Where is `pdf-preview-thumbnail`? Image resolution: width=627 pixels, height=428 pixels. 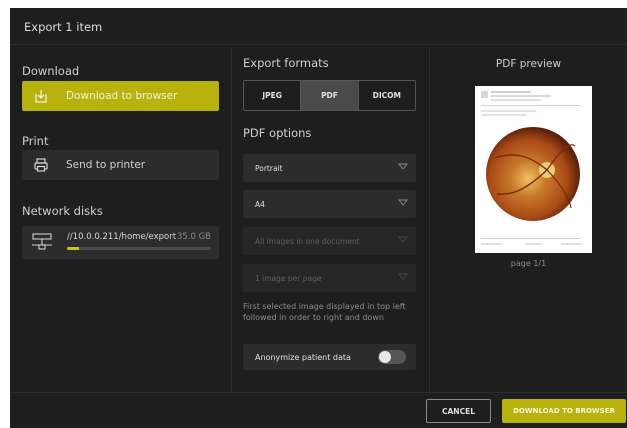
pdf-preview-thumbnail is located at coordinates (531, 168).